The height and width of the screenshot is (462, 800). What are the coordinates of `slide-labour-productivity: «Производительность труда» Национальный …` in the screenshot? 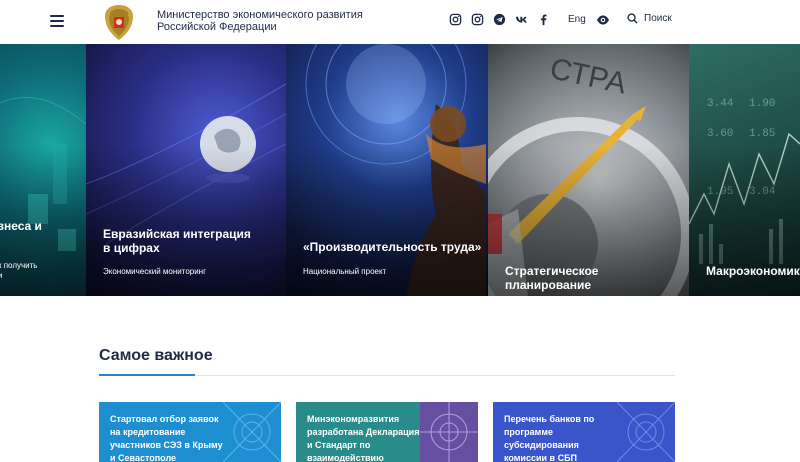 It's located at (387, 170).